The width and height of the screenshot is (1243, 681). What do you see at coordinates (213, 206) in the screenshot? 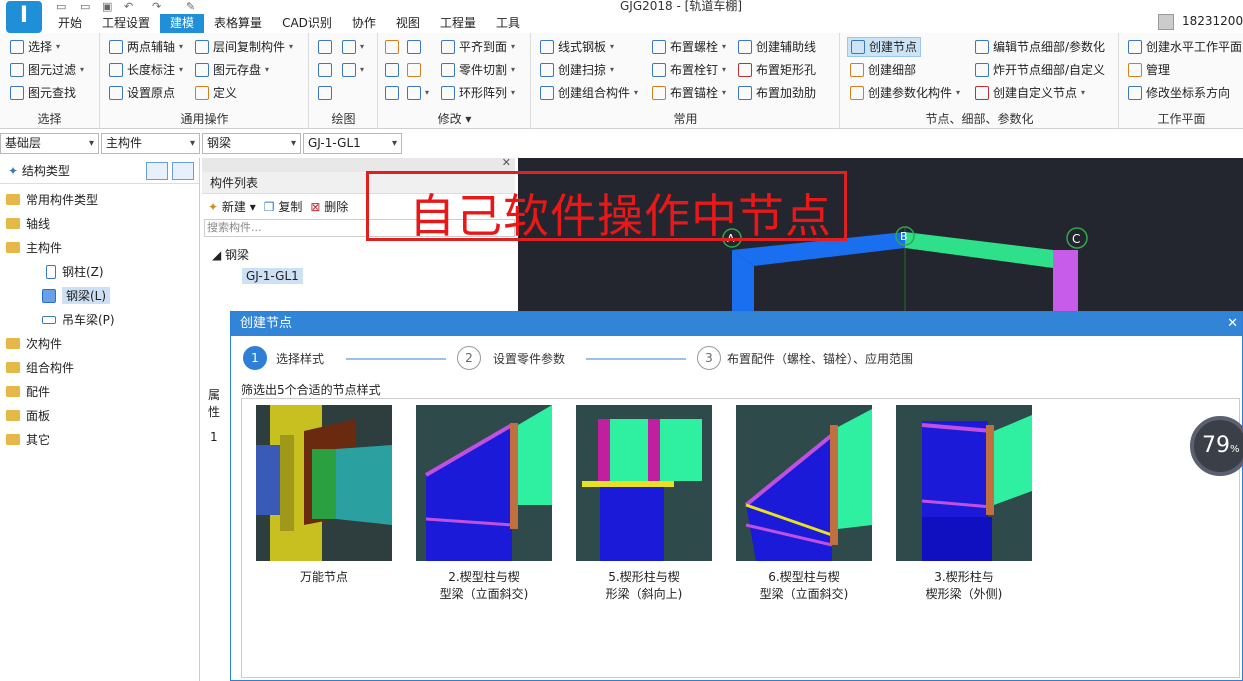
I see `new-icon: ✦` at bounding box center [213, 206].